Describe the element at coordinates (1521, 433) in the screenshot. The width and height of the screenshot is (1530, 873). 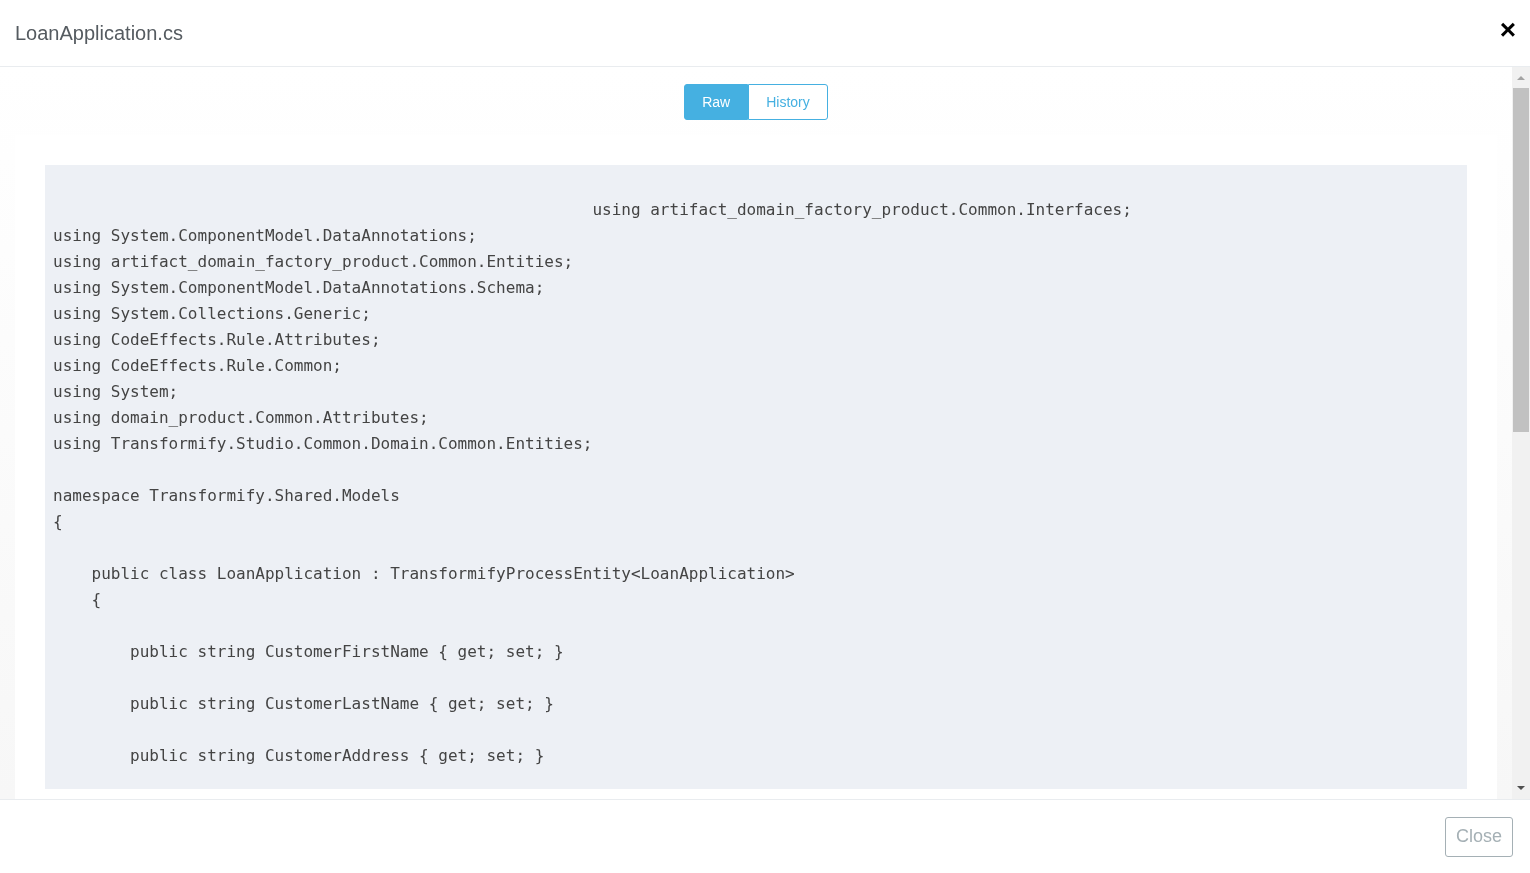
I see `scrollbar` at that location.